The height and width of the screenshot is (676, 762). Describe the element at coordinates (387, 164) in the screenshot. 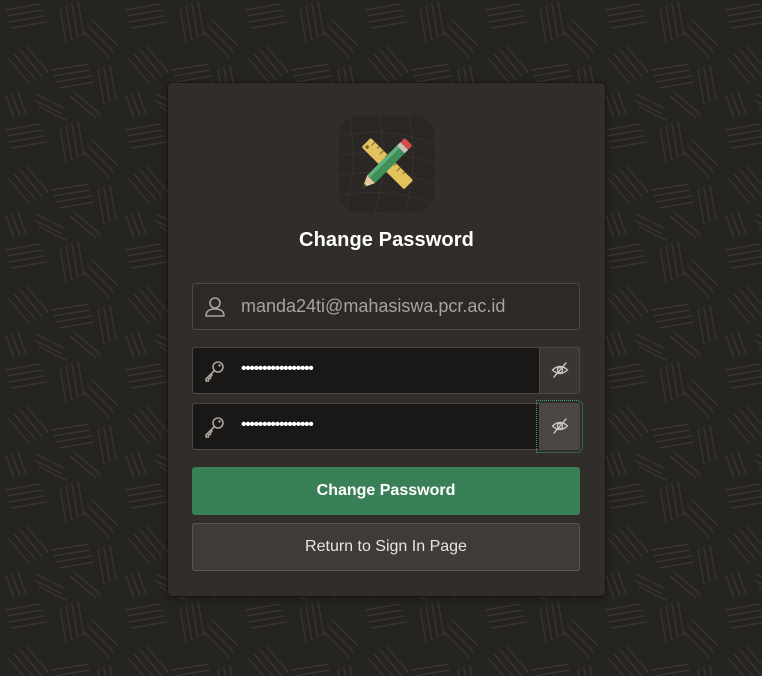

I see `pencil-ruler-icon` at that location.